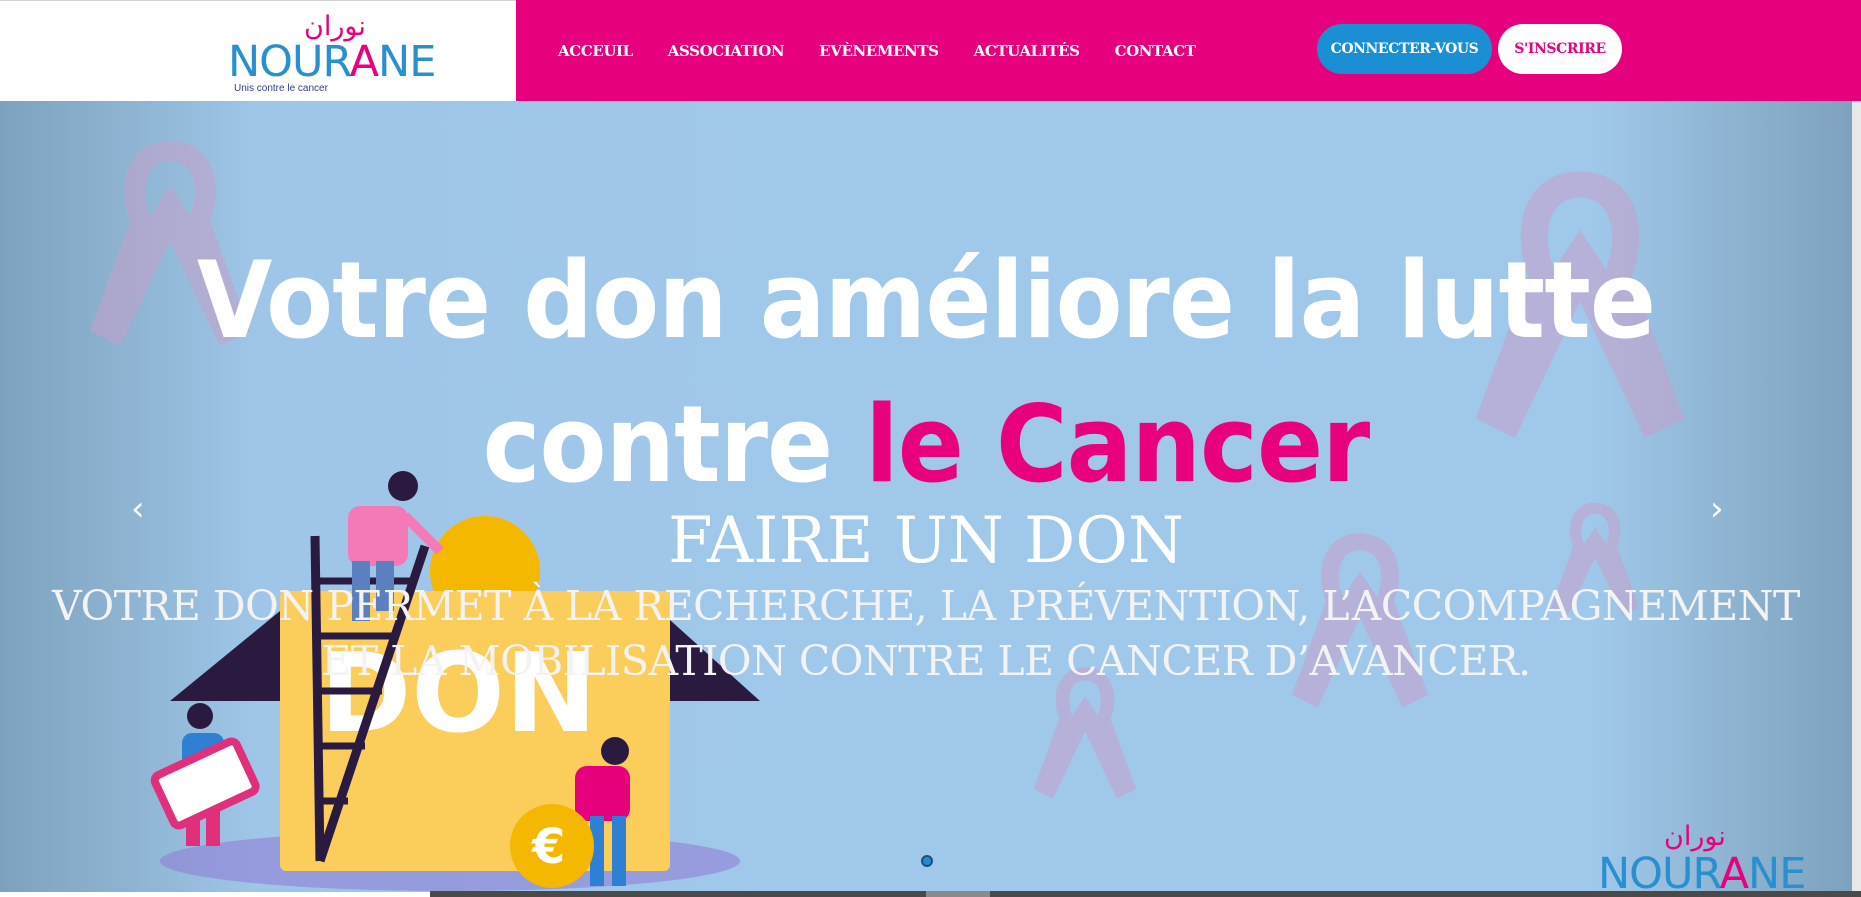  What do you see at coordinates (1404, 49) in the screenshot?
I see `login-button: CONNECTER-VOUS` at bounding box center [1404, 49].